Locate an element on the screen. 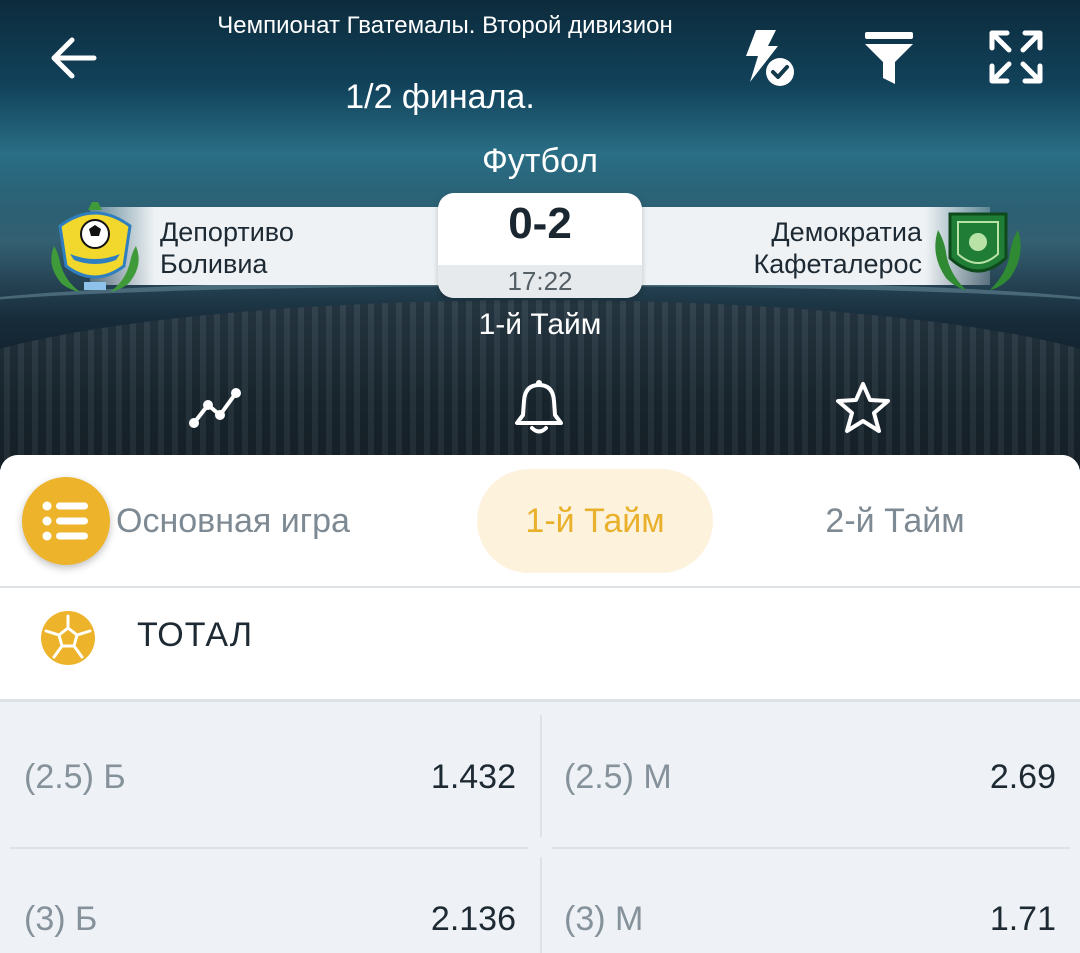  match-period: 1-й Тайм is located at coordinates (540, 324).